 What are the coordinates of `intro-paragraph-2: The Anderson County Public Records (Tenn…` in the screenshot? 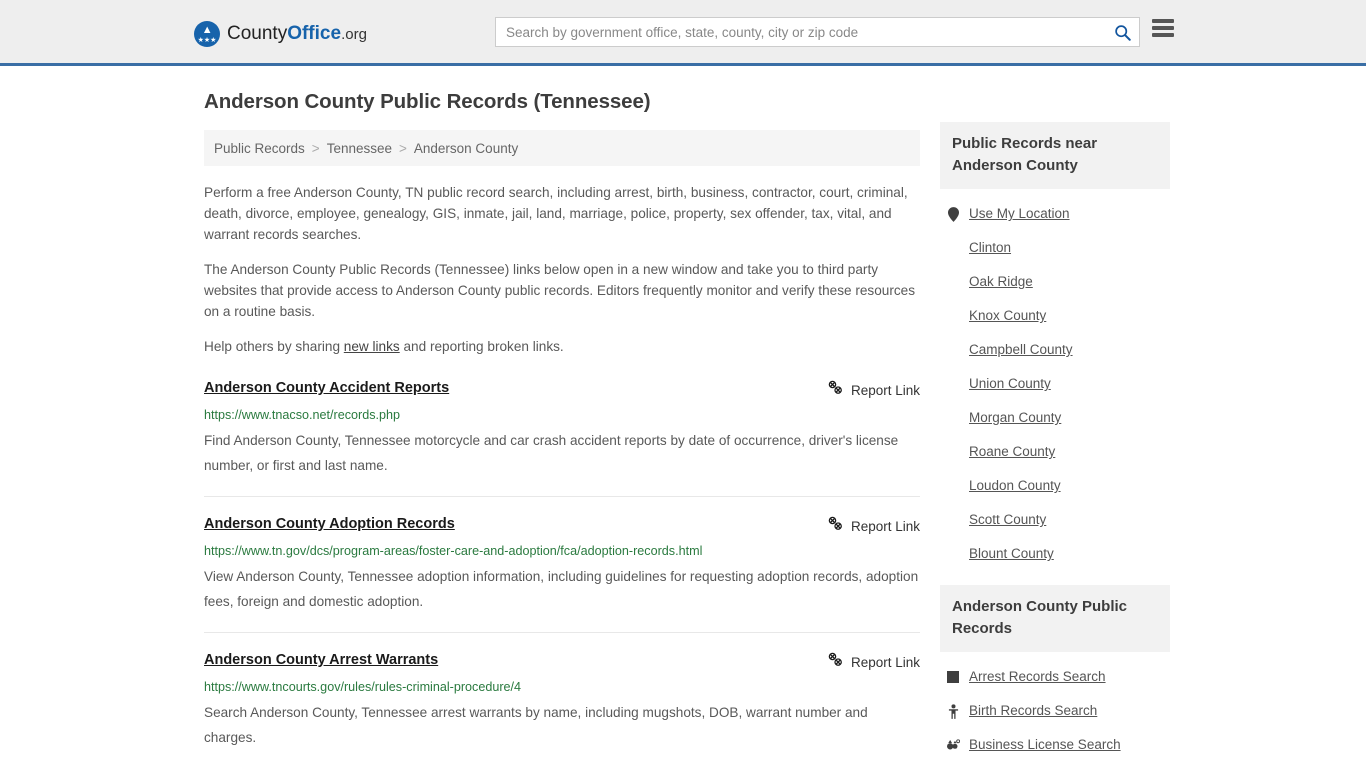 It's located at (560, 290).